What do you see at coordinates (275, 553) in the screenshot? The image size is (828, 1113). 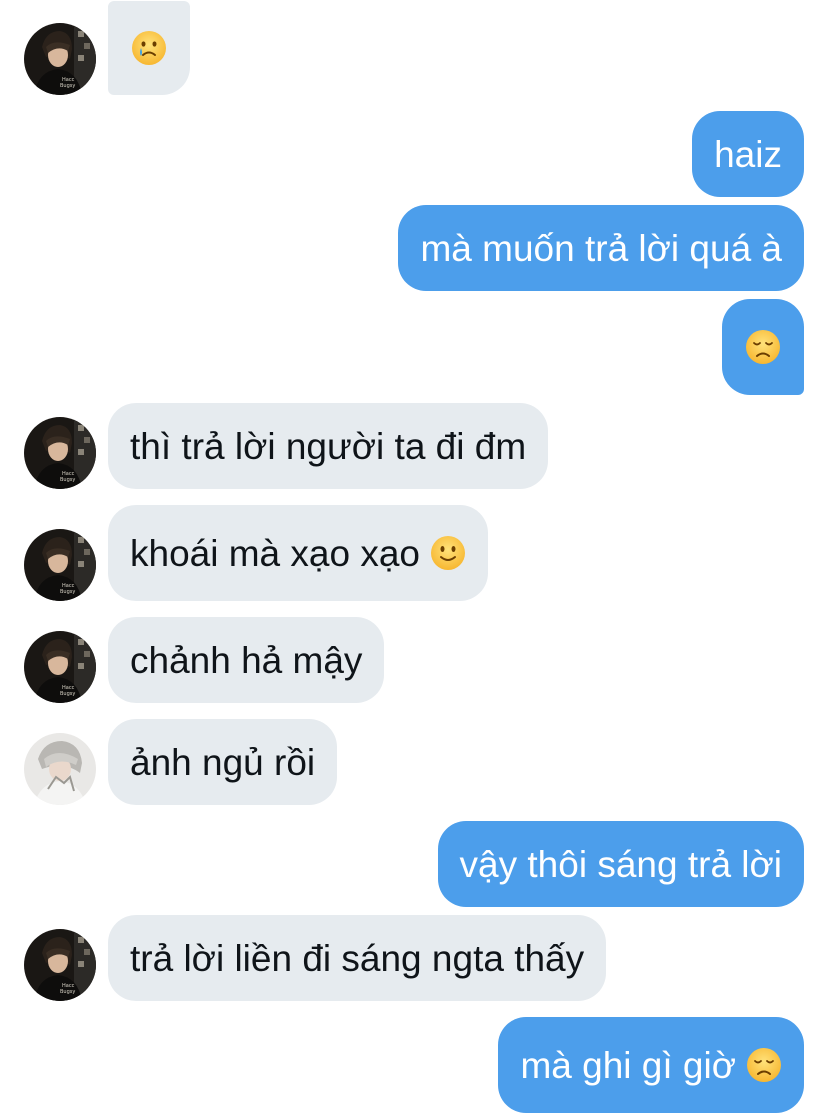 I see `message-text: khoái mà xạo xạo` at bounding box center [275, 553].